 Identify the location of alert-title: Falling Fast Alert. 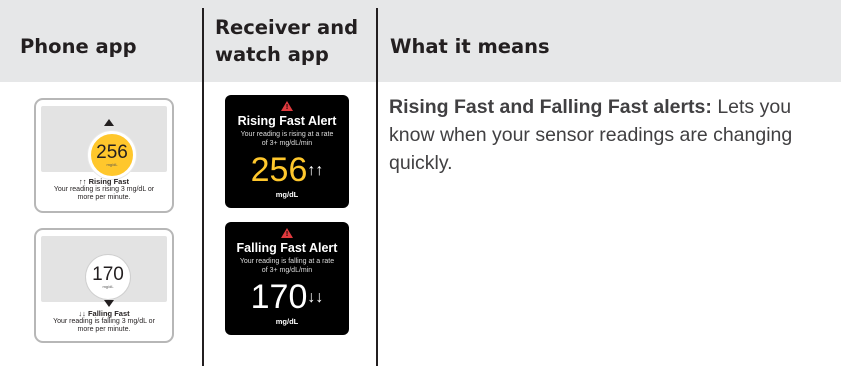
(287, 248).